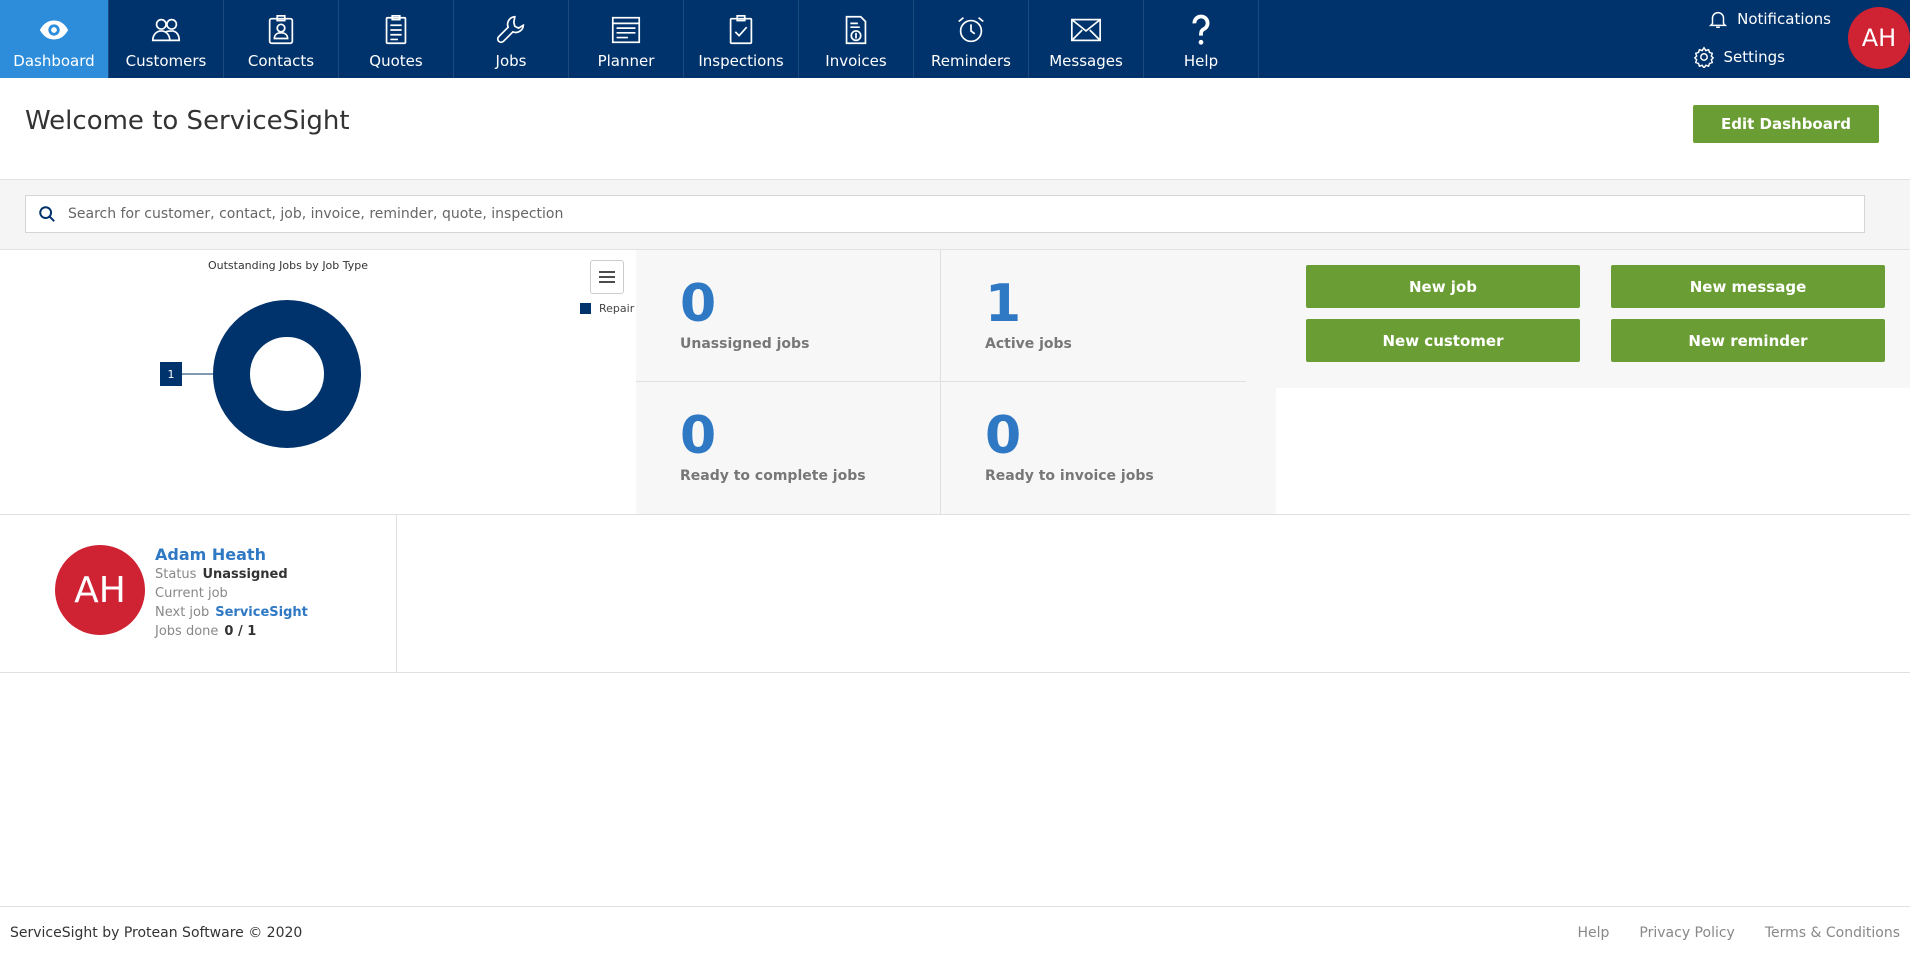 Image resolution: width=1910 pixels, height=965 pixels. Describe the element at coordinates (1718, 19) in the screenshot. I see `bell-icon` at that location.